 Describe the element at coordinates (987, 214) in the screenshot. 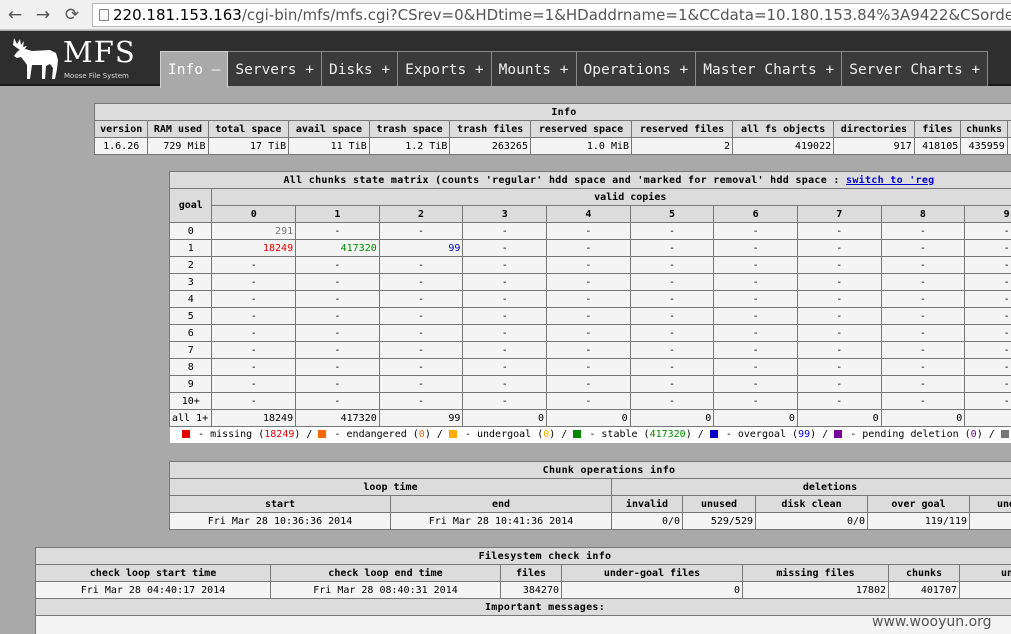

I see `valid-copies-column-9: 9` at that location.